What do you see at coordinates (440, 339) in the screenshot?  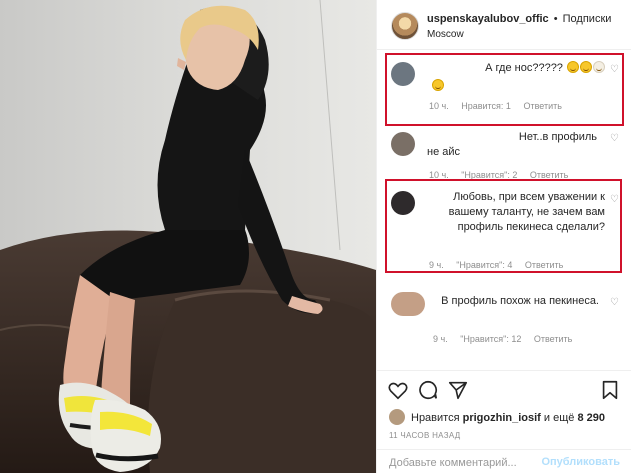 I see `comment-time: 9 ч.` at bounding box center [440, 339].